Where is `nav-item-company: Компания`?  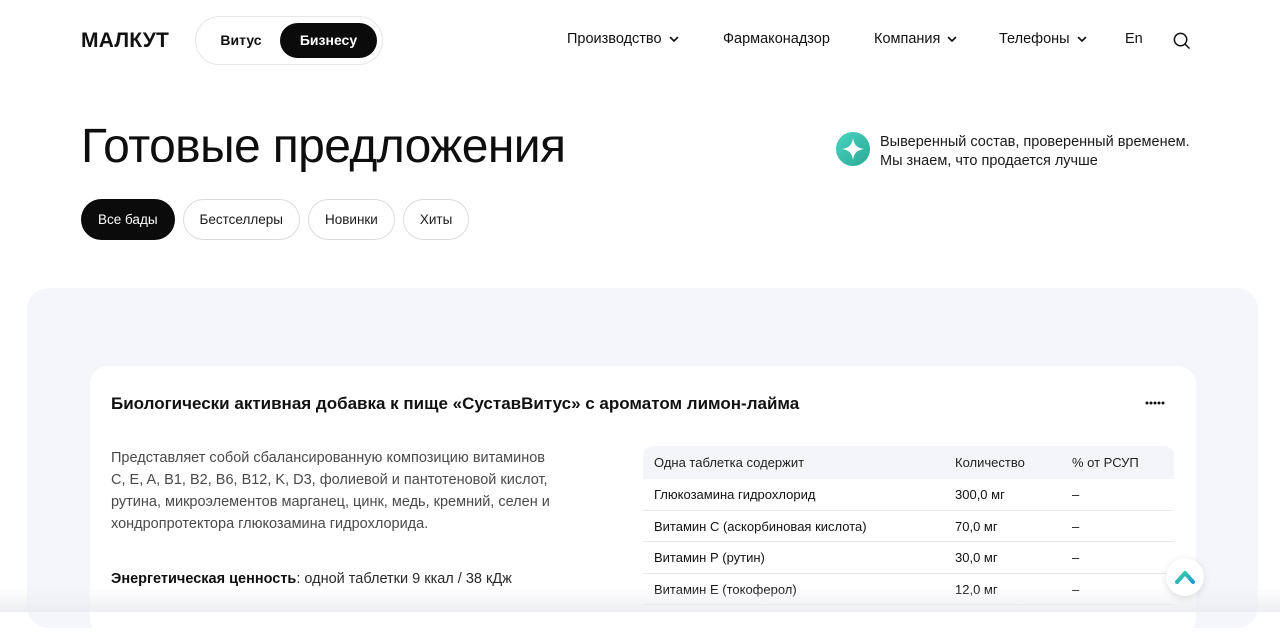 nav-item-company: Компания is located at coordinates (916, 39).